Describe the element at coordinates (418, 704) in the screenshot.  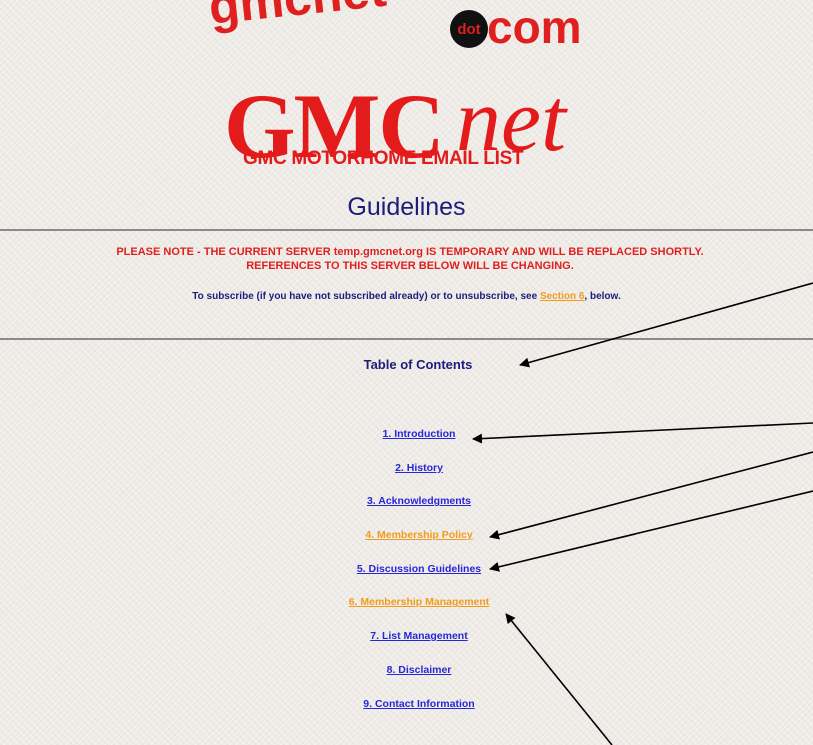
I see `toc-link-contact-information: 9. Contact Information` at that location.